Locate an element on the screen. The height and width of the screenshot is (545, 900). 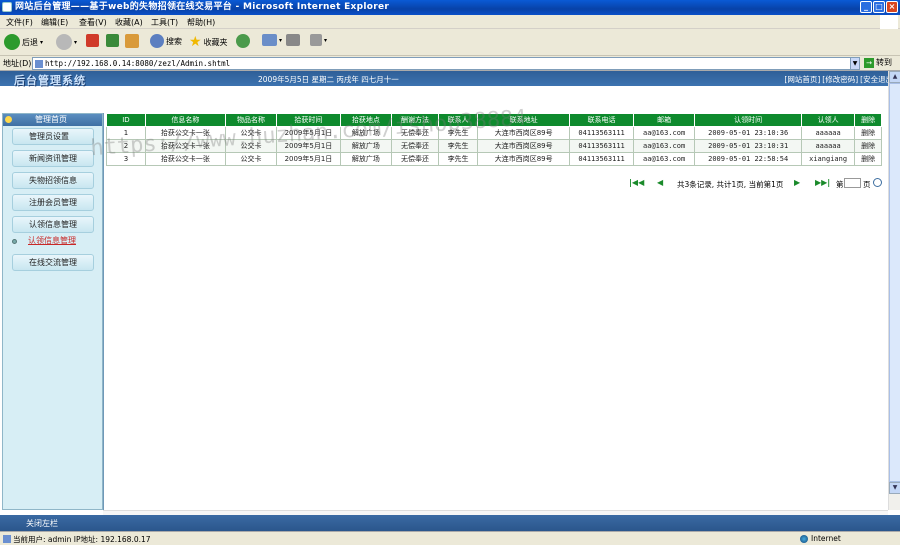
col-item-name: 物品名称 is located at coordinates (251, 120).